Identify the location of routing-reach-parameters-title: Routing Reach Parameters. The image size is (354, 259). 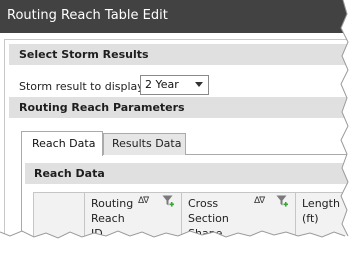
(102, 107).